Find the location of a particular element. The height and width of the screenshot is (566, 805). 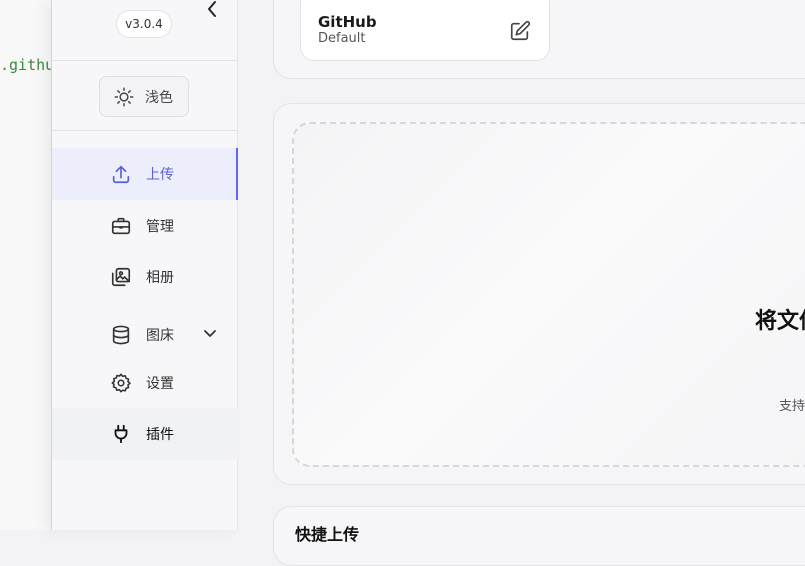

collapse-sidebar-button is located at coordinates (212, 9).